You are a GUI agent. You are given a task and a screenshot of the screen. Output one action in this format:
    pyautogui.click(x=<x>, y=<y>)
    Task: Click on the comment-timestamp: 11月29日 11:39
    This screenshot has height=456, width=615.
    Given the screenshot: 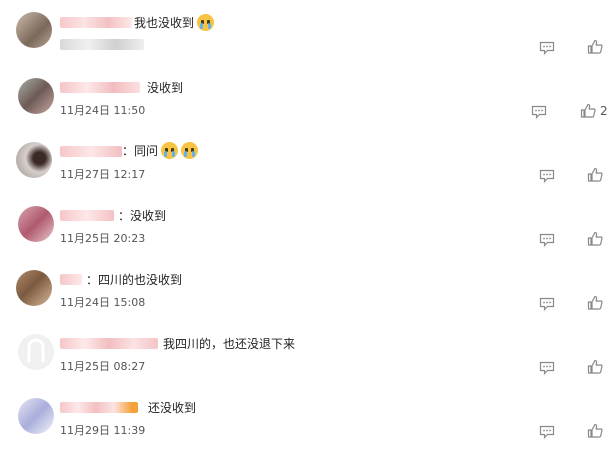 What is the action you would take?
    pyautogui.click(x=103, y=430)
    